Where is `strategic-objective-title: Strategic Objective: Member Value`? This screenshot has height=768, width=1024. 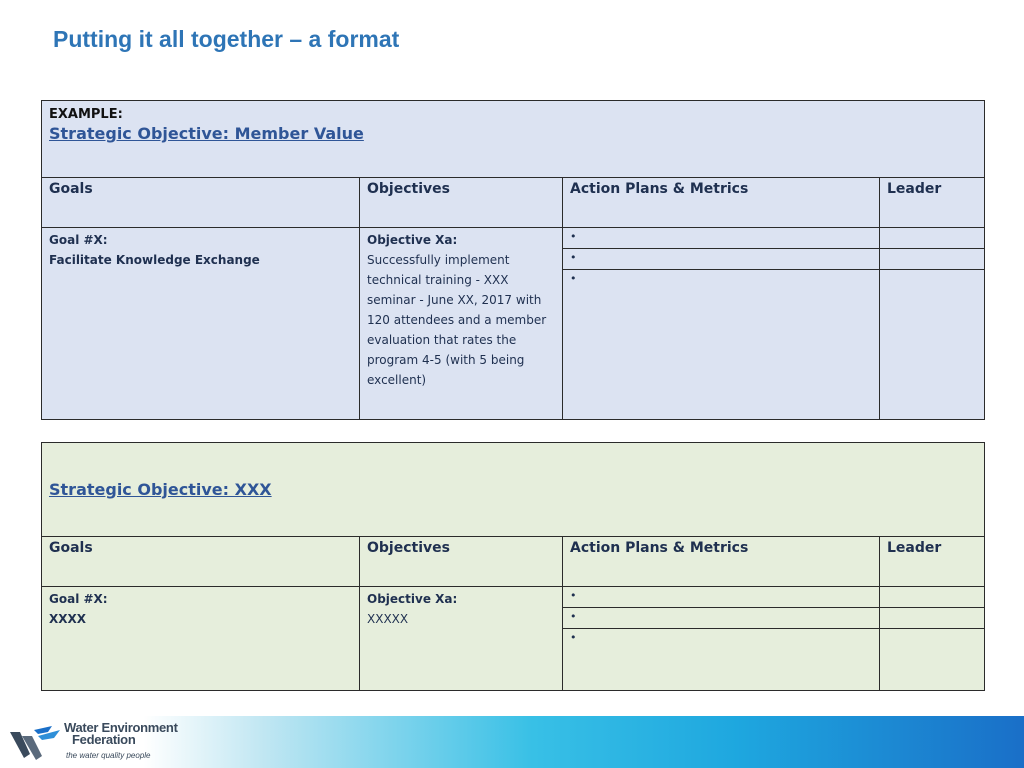 strategic-objective-title: Strategic Objective: Member Value is located at coordinates (206, 133).